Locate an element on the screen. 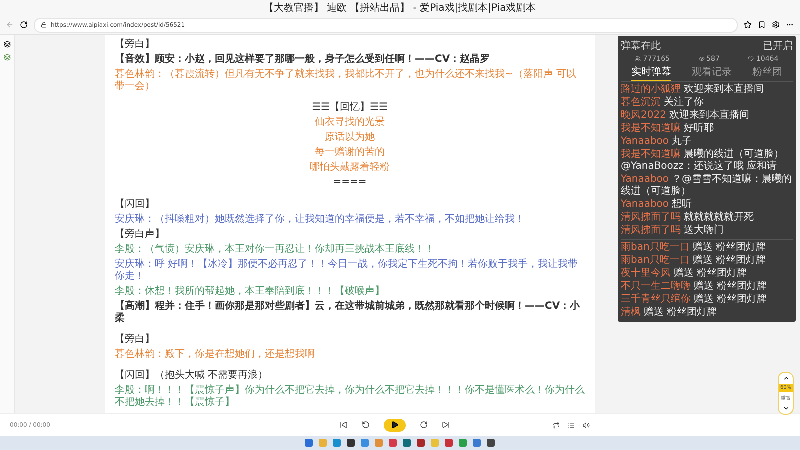 The image size is (800, 450). chat-message: 清风拂面了吗 送大嗨门 is located at coordinates (673, 231).